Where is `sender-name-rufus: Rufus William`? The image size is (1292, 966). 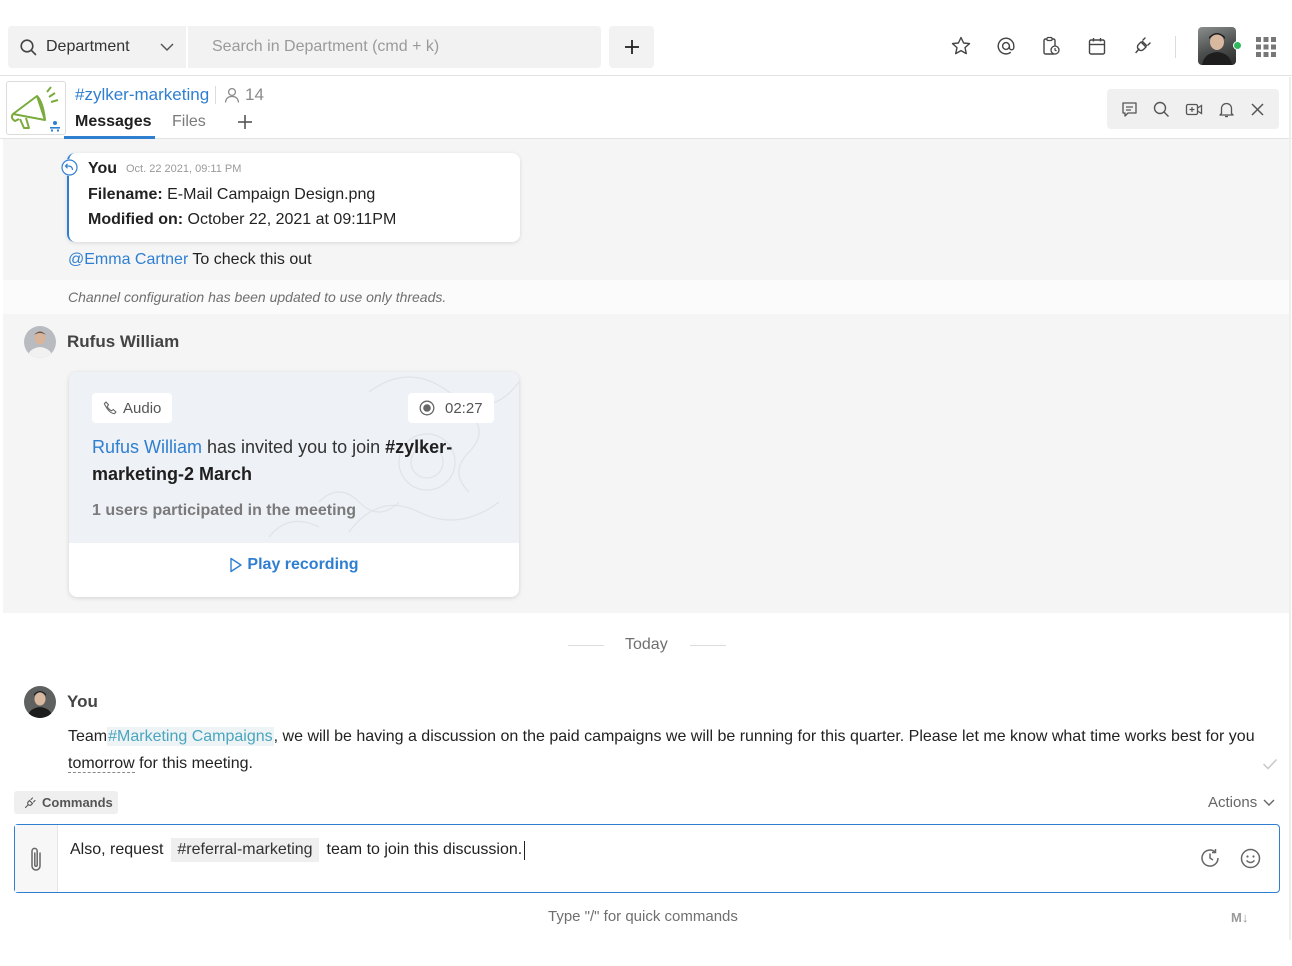
sender-name-rufus: Rufus William is located at coordinates (123, 342).